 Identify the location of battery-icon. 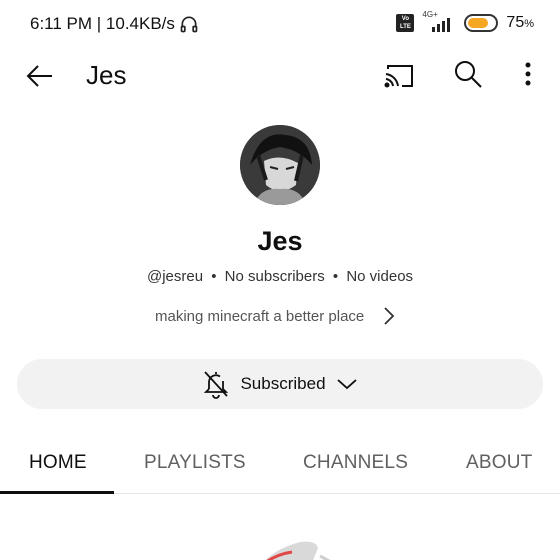
(481, 23).